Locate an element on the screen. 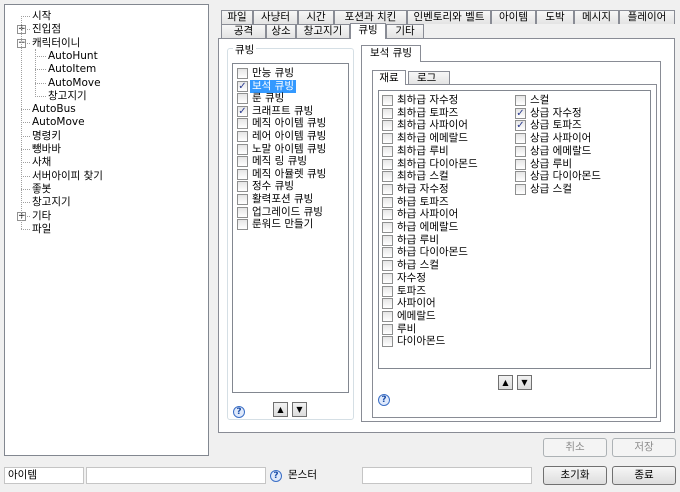 This screenshot has width=680, height=492. tree-item-label: AutoMove is located at coordinates (58, 122).